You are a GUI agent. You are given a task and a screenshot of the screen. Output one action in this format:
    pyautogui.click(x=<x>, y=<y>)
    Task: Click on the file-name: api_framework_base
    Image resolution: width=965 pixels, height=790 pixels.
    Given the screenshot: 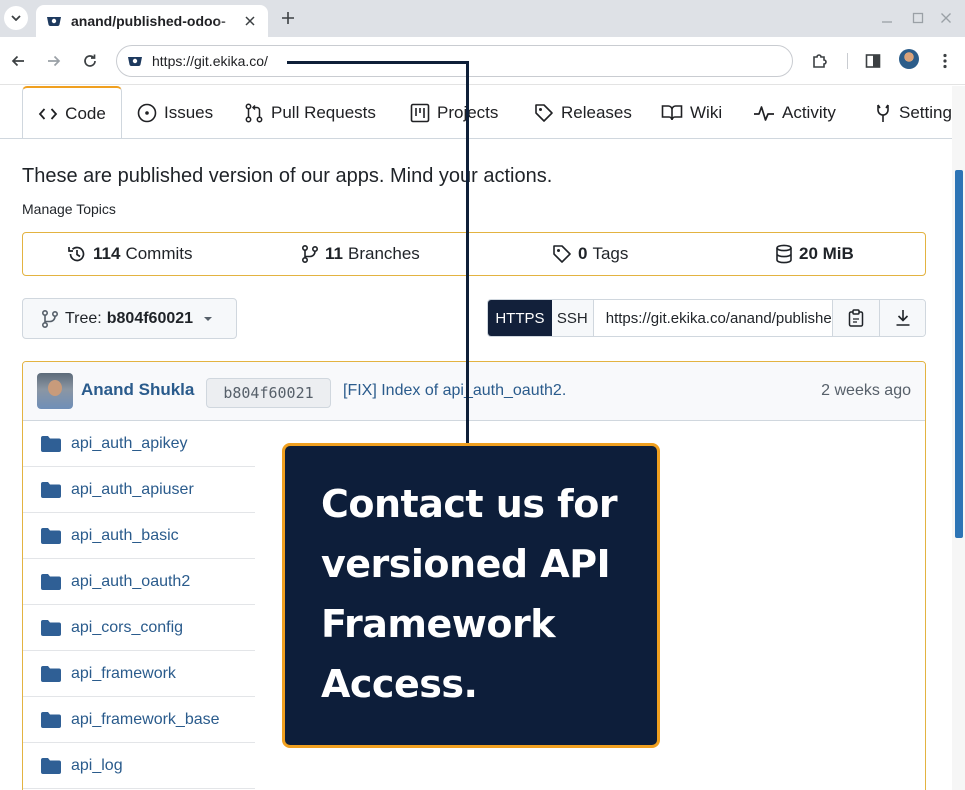 What is the action you would take?
    pyautogui.click(x=161, y=720)
    